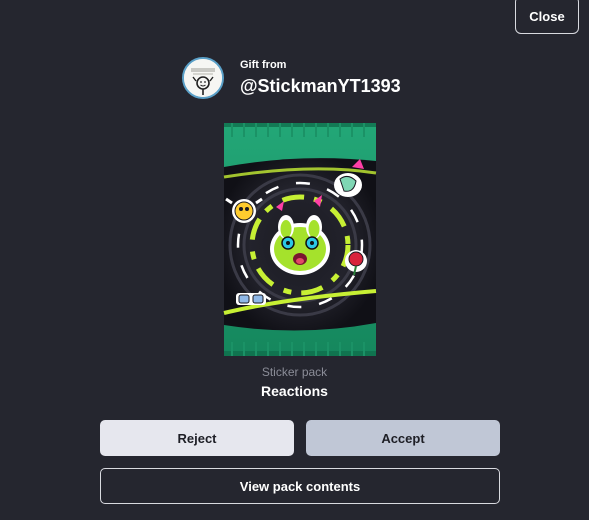  I want to click on gift-sender: Gift from @StickmanYT1393, so click(291, 78).